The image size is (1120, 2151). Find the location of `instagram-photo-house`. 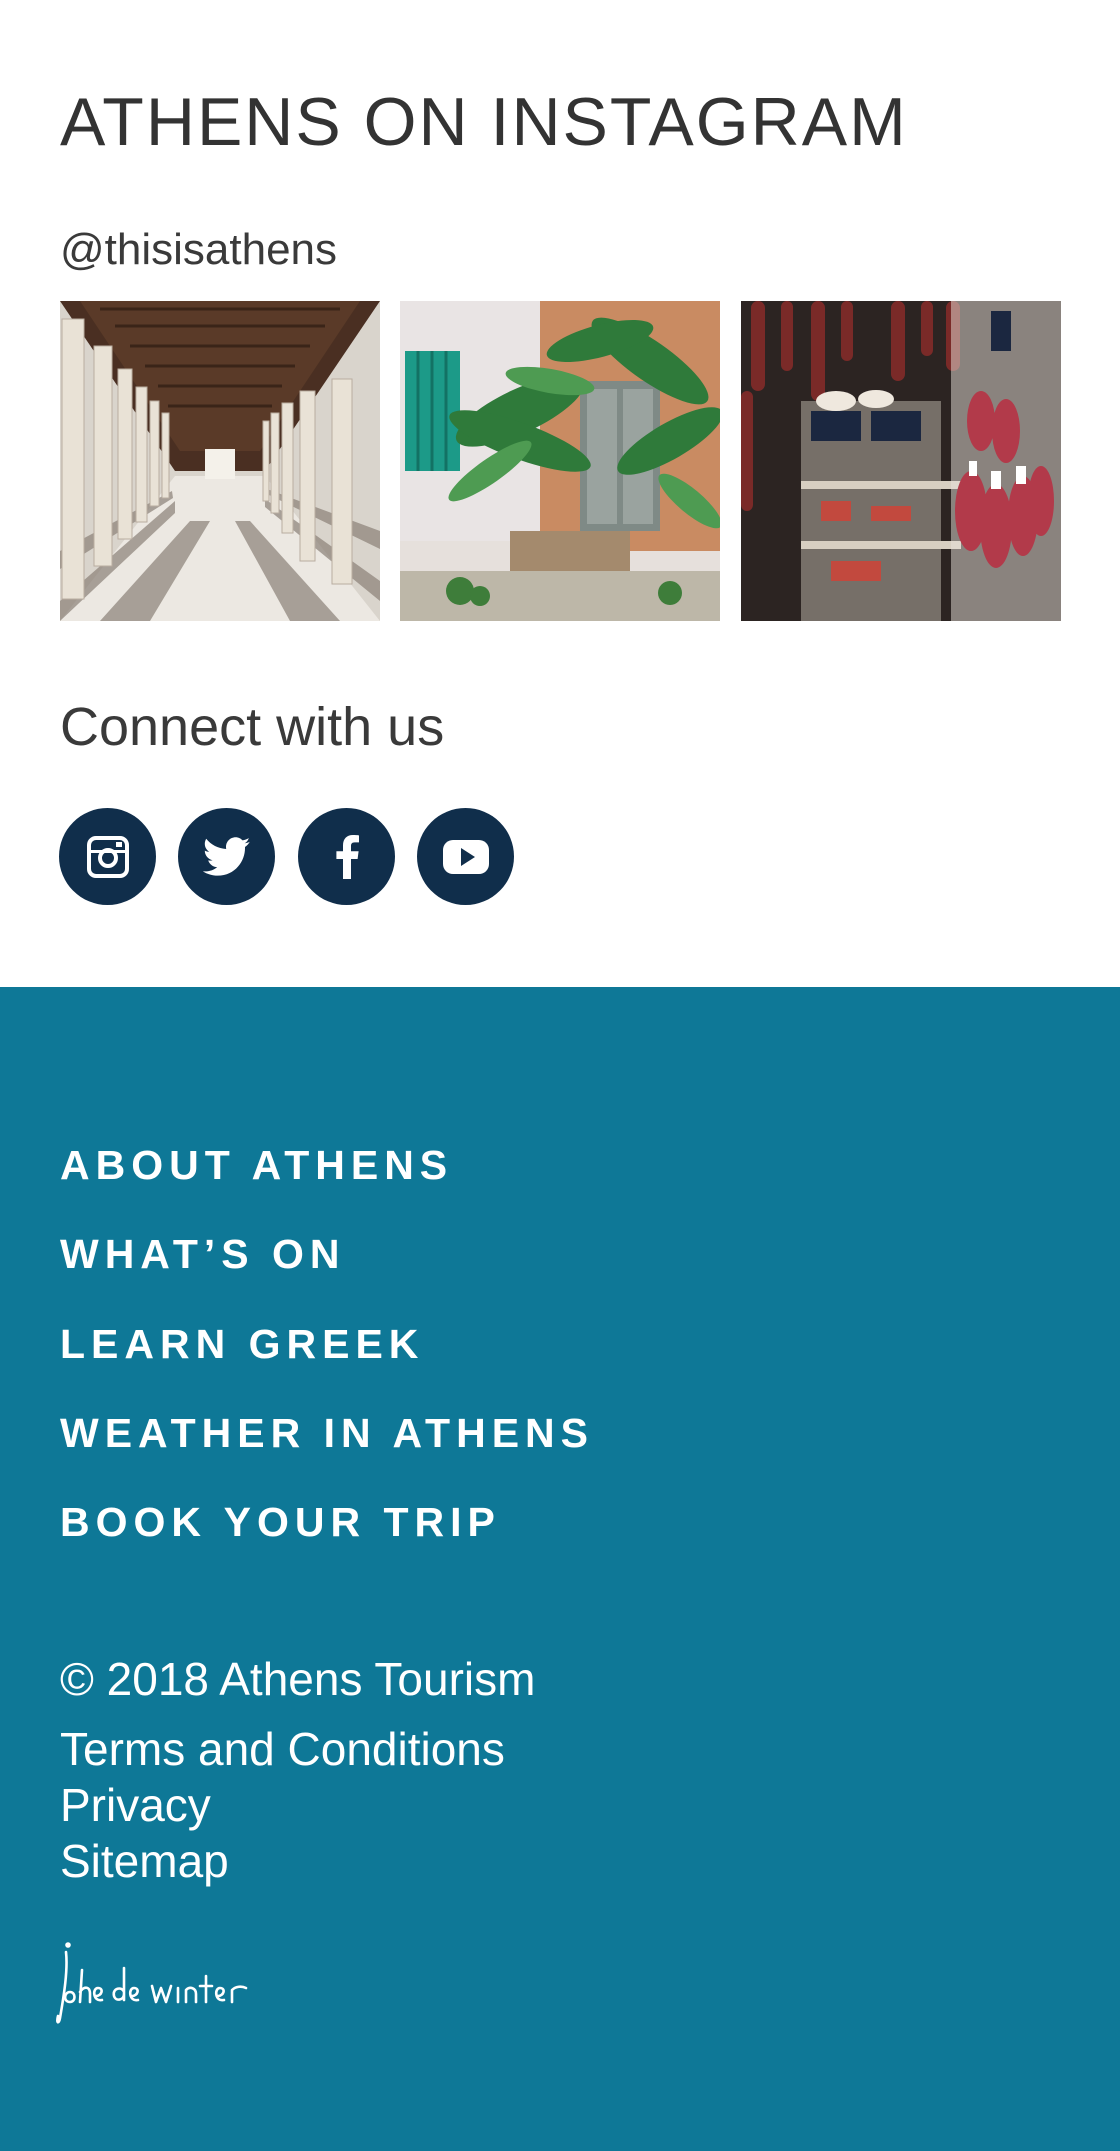

instagram-photo-house is located at coordinates (560, 461).